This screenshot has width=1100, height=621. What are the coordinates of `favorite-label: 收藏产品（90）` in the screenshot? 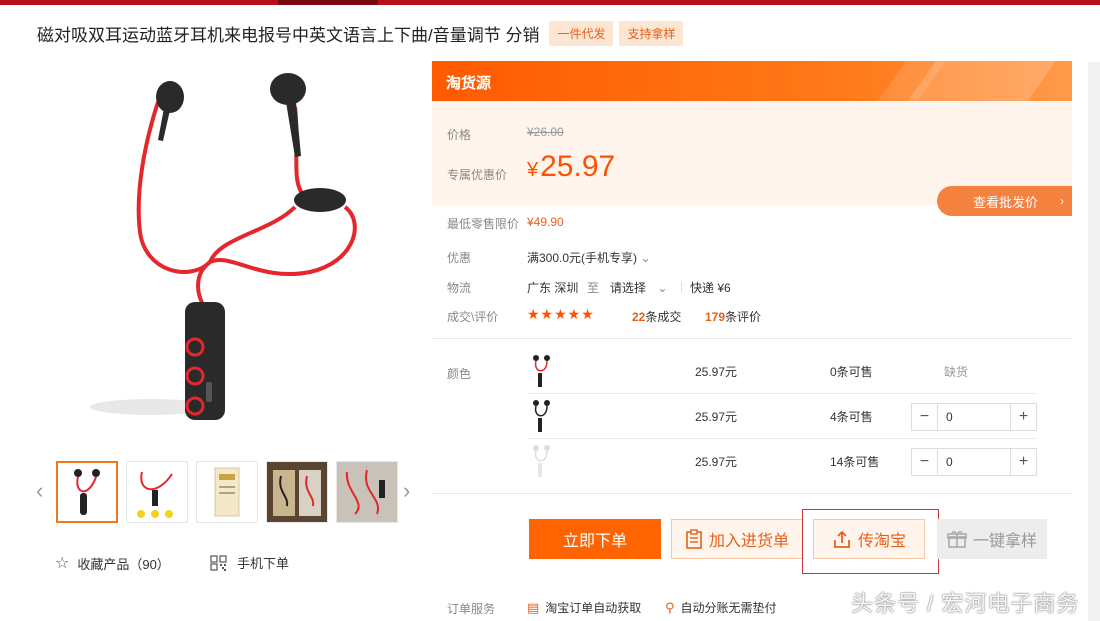 It's located at (123, 564).